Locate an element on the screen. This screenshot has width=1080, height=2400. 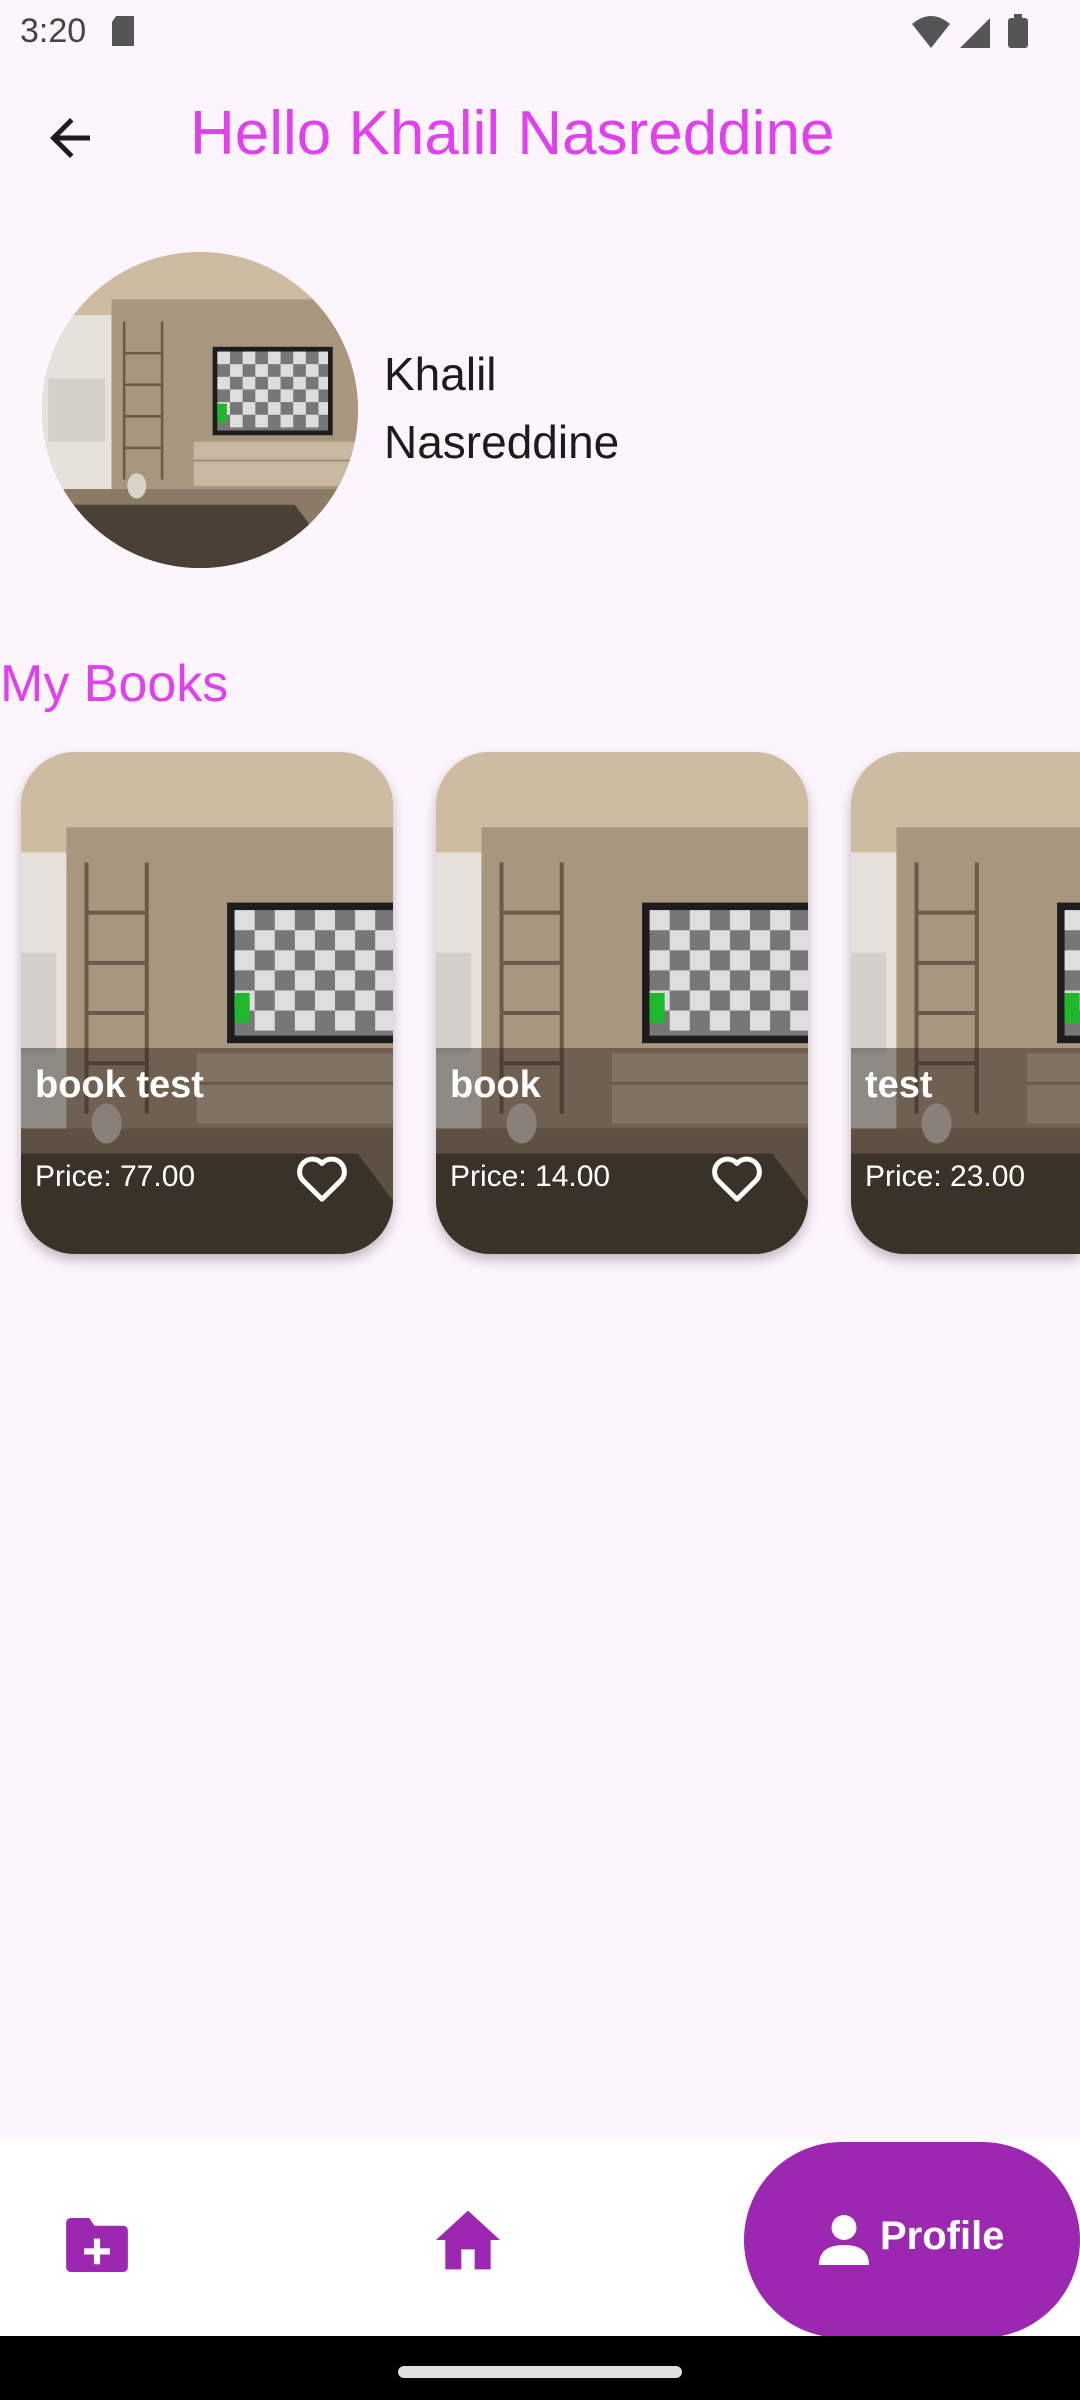
system-status-icons is located at coordinates (970, 31).